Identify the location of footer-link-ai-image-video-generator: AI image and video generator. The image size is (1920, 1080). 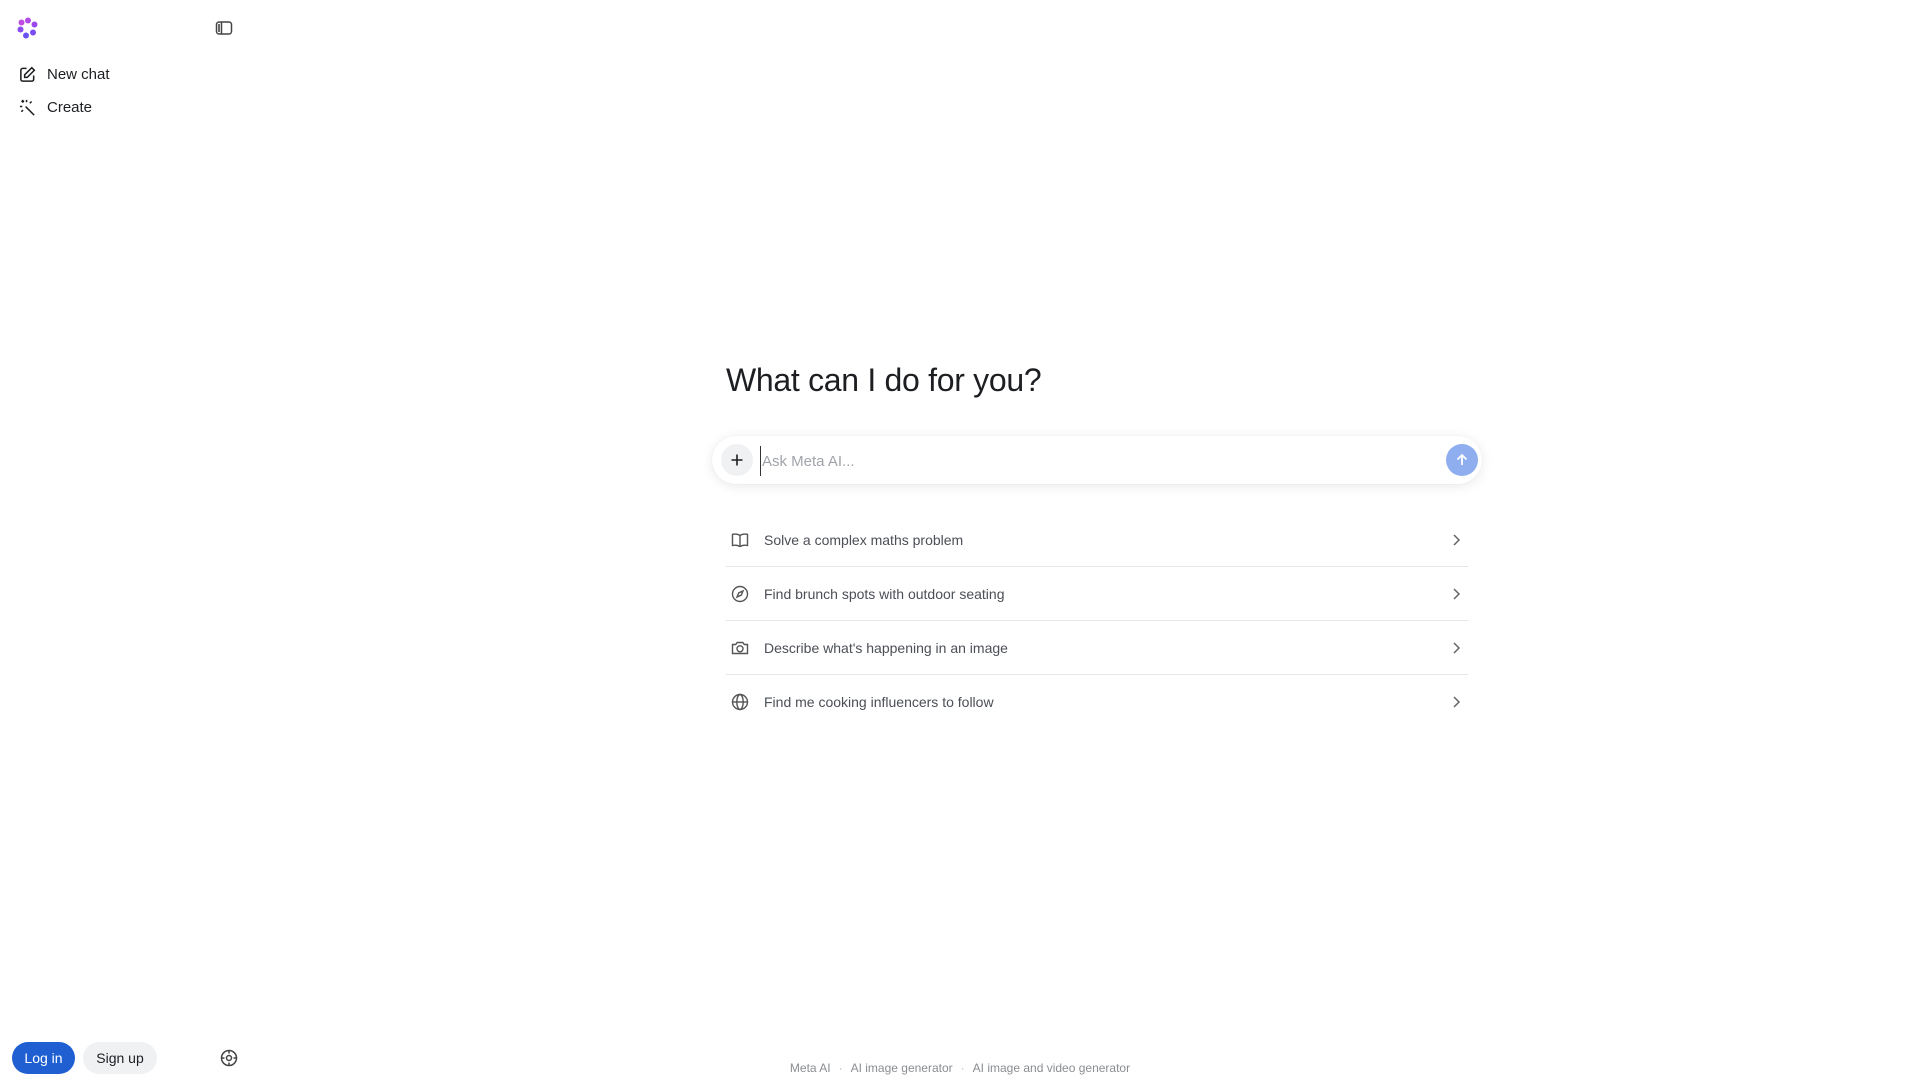
(1051, 1068).